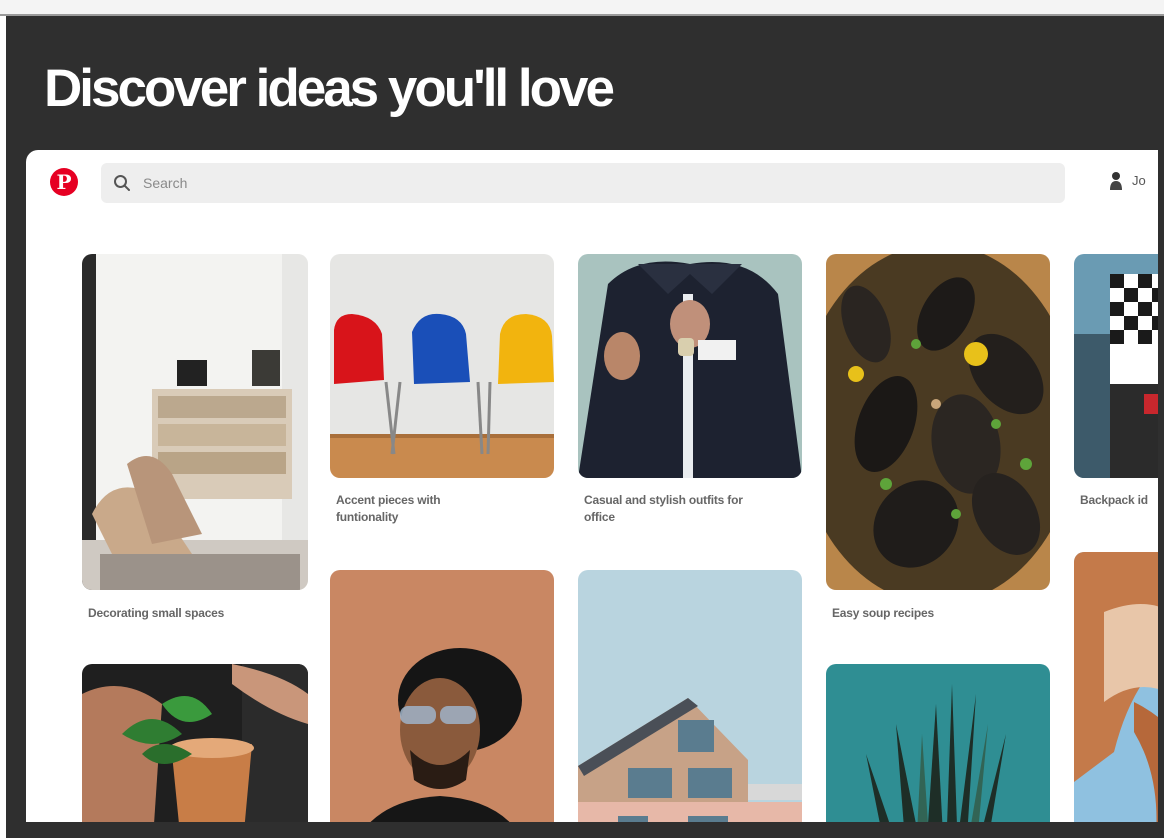 The width and height of the screenshot is (1164, 838). I want to click on pin-card-soup-recipes, so click(938, 422).